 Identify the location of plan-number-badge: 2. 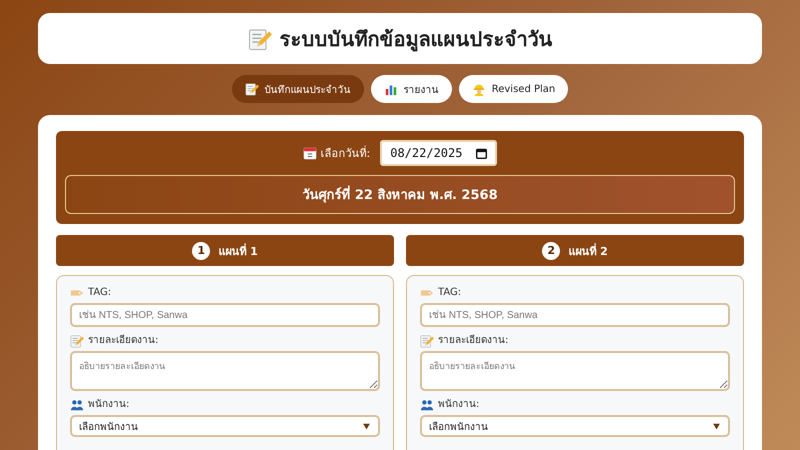
(551, 251).